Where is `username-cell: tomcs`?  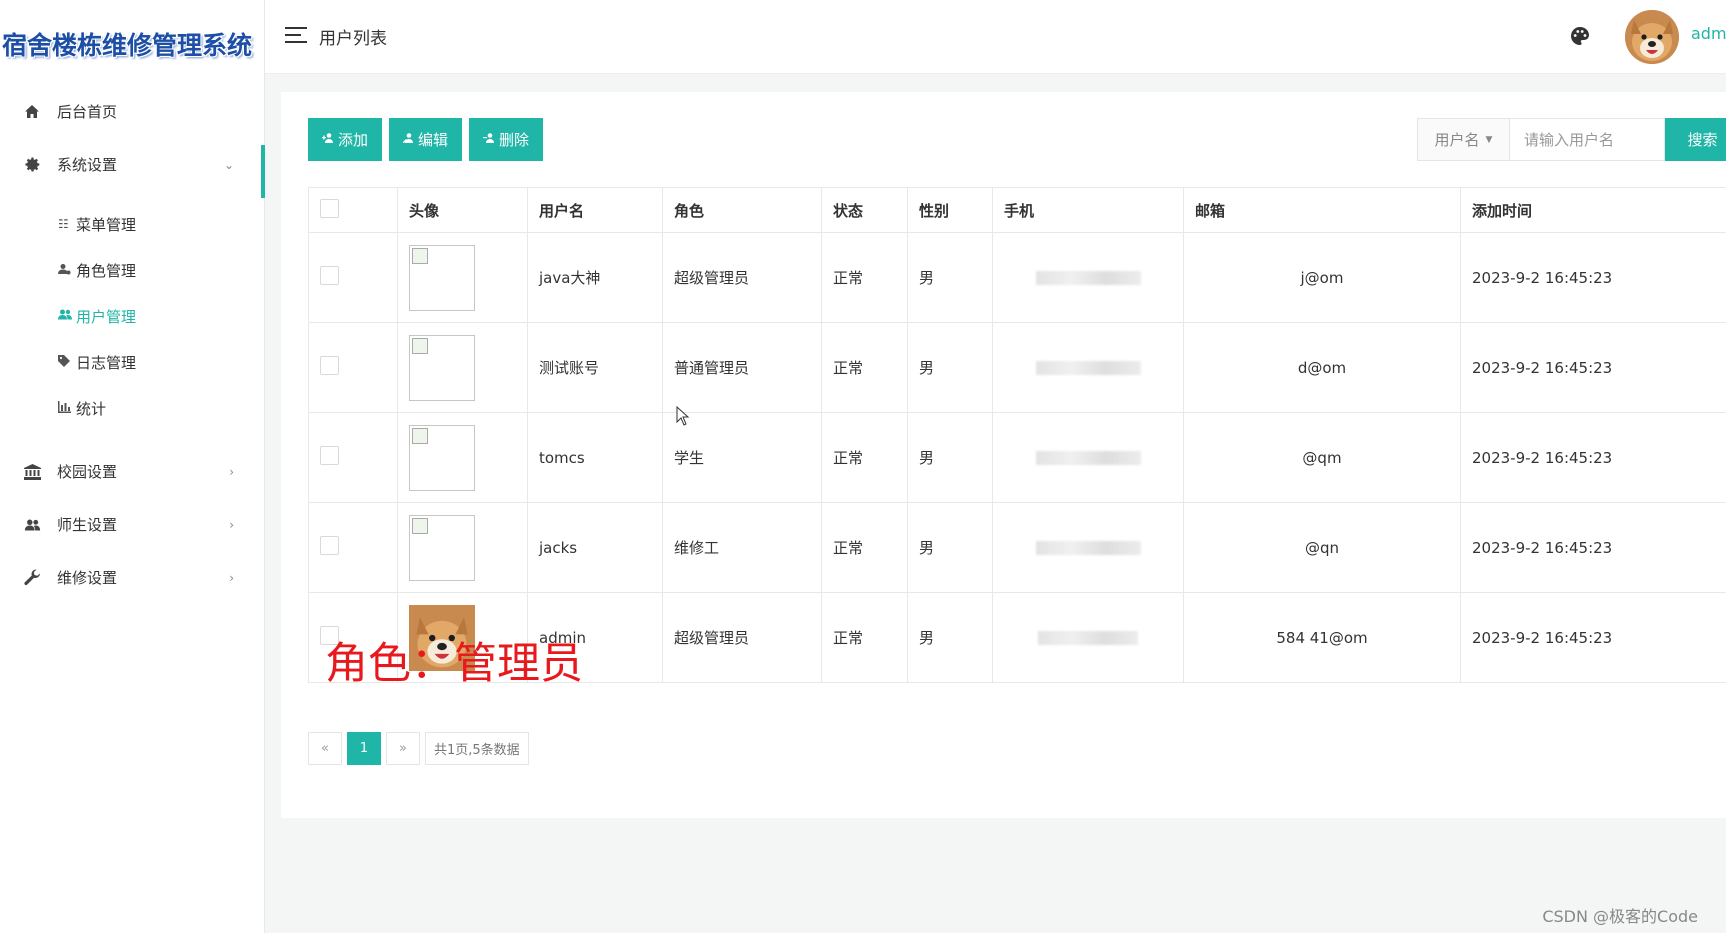 username-cell: tomcs is located at coordinates (595, 457).